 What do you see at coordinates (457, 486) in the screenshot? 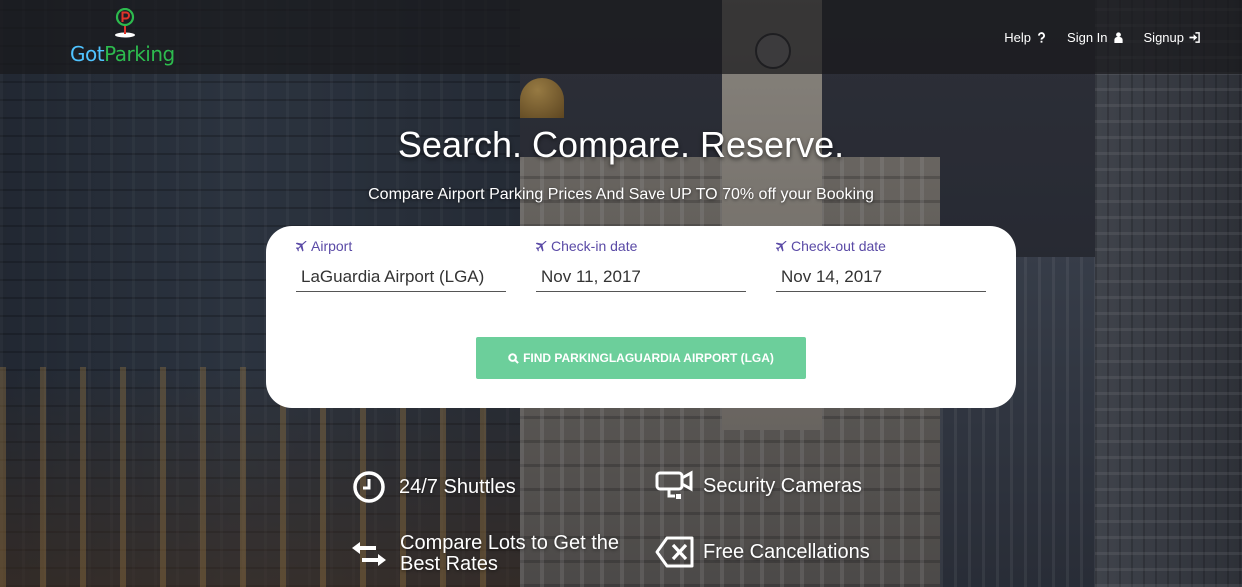
I see `feature-shuttles-label: 24/7 Shuttles` at bounding box center [457, 486].